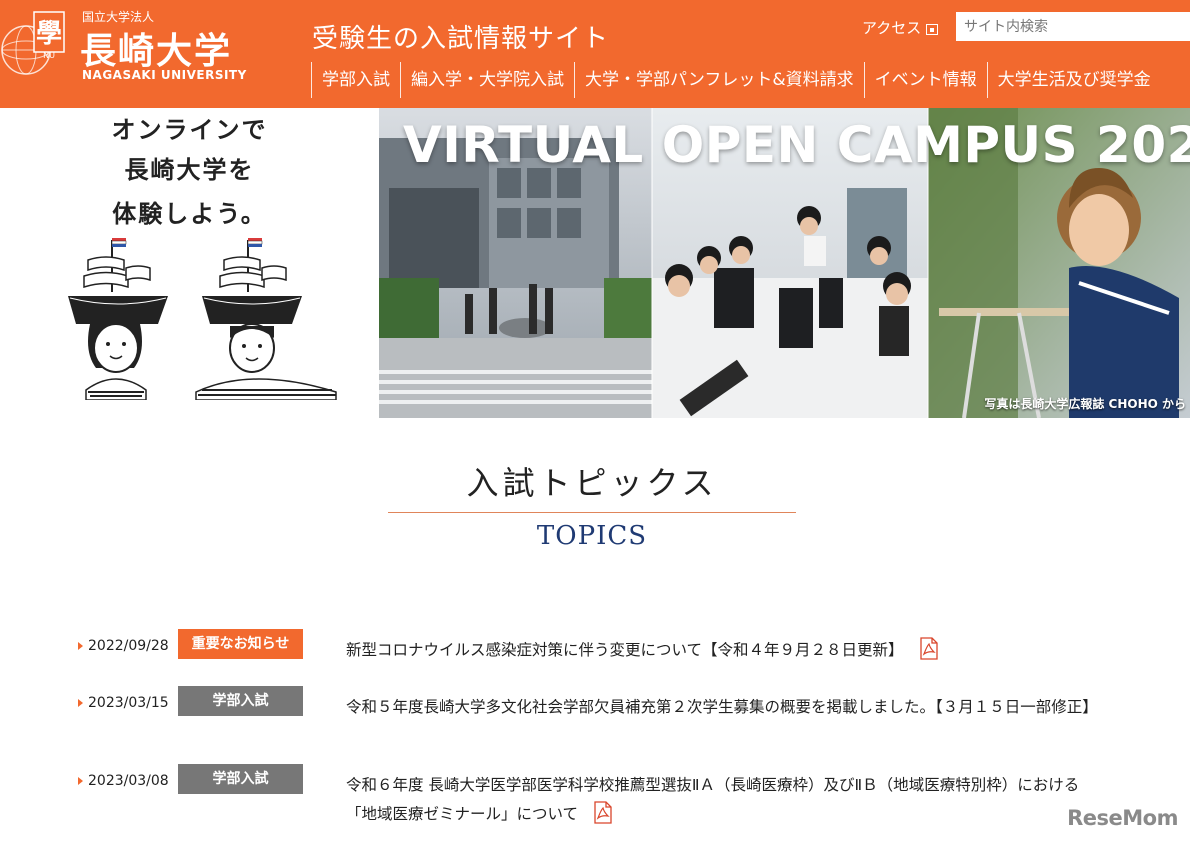 The width and height of the screenshot is (1190, 842). What do you see at coordinates (189, 130) in the screenshot?
I see `hero-tagline-line-1: オンラインで` at bounding box center [189, 130].